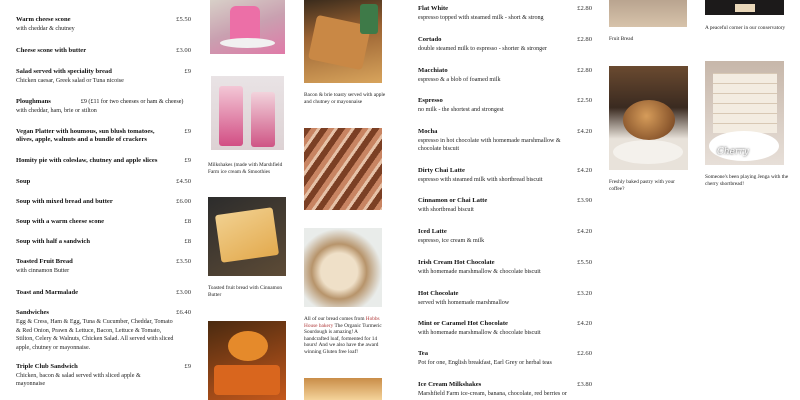  Describe the element at coordinates (33, 101) in the screenshot. I see `item-name: Ploughmans` at that location.